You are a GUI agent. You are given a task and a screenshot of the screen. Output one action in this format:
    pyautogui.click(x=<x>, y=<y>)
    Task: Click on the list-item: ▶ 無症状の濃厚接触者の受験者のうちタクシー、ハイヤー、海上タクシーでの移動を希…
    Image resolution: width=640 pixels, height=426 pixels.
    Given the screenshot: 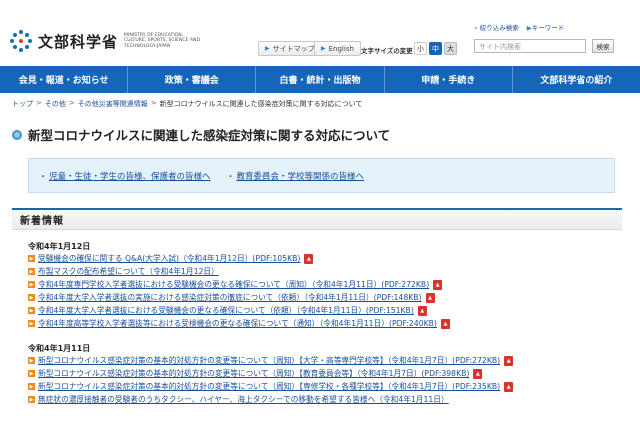 What is the action you would take?
    pyautogui.click(x=238, y=399)
    